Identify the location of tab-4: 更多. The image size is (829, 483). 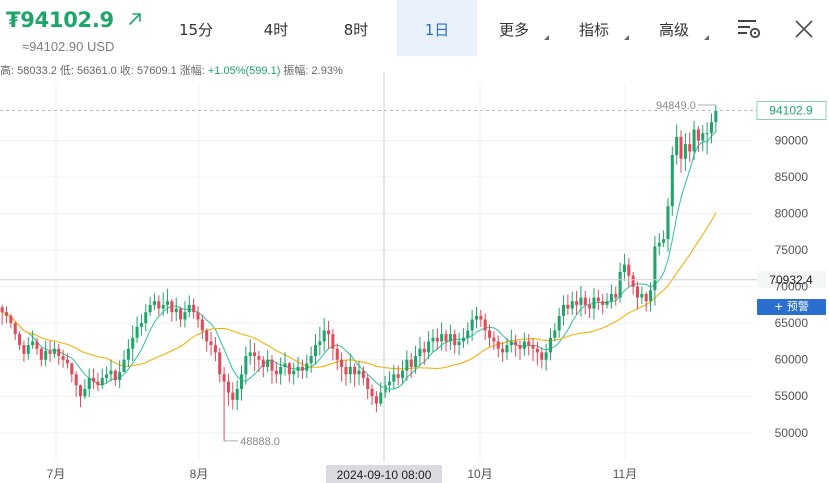
(514, 28).